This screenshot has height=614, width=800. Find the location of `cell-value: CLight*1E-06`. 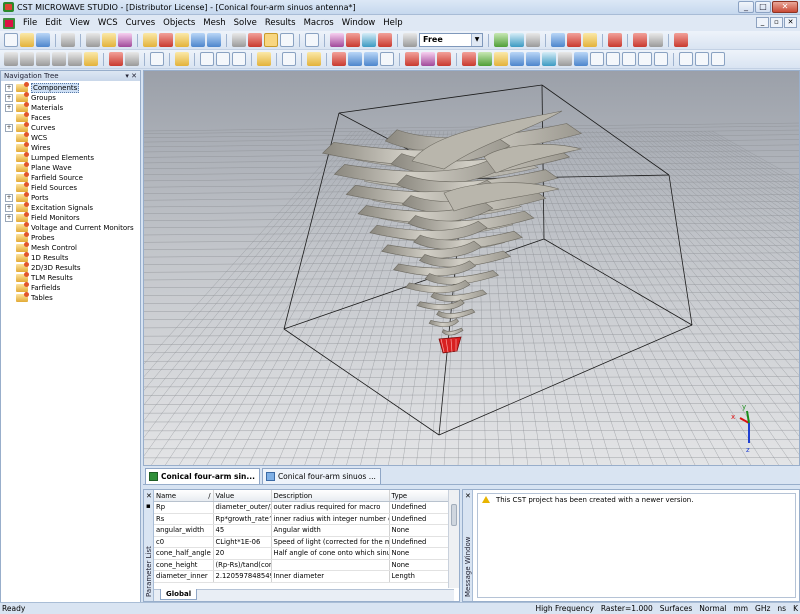

cell-value: CLight*1E-06 is located at coordinates (242, 542).